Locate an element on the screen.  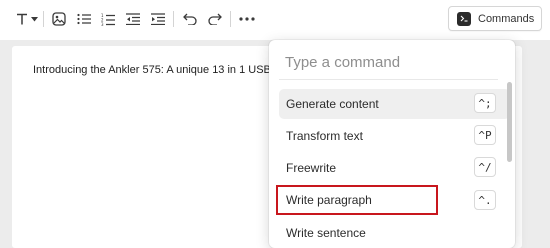
text-format-icon is located at coordinates (22, 19).